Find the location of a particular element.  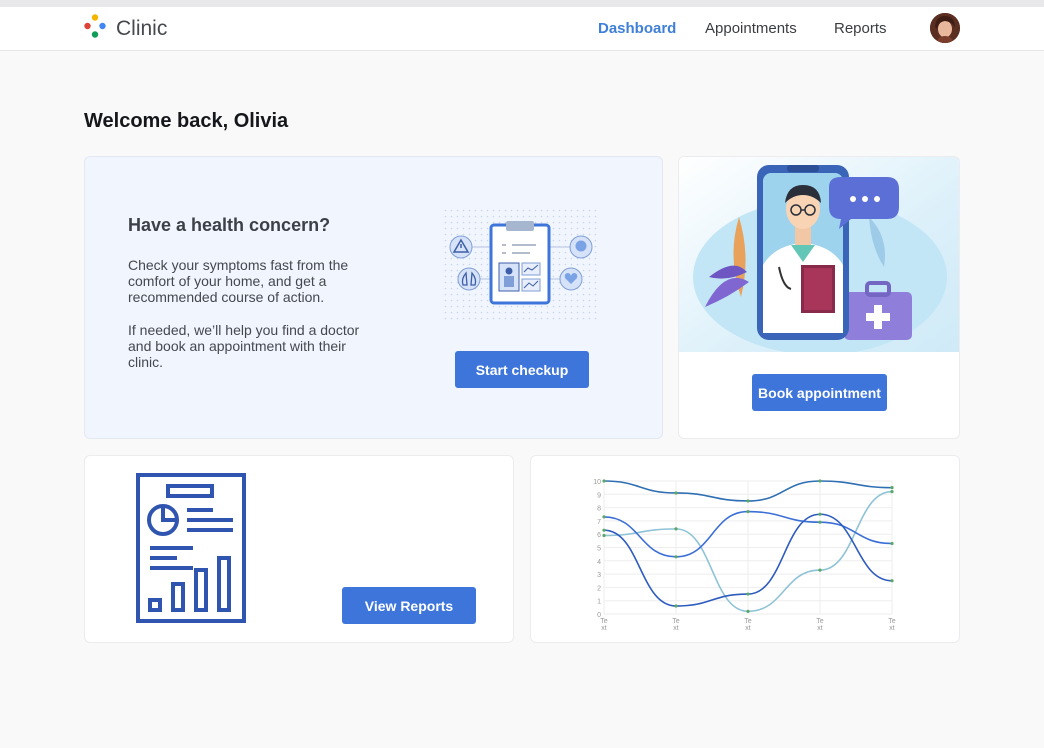

heart-icon is located at coordinates (571, 279).